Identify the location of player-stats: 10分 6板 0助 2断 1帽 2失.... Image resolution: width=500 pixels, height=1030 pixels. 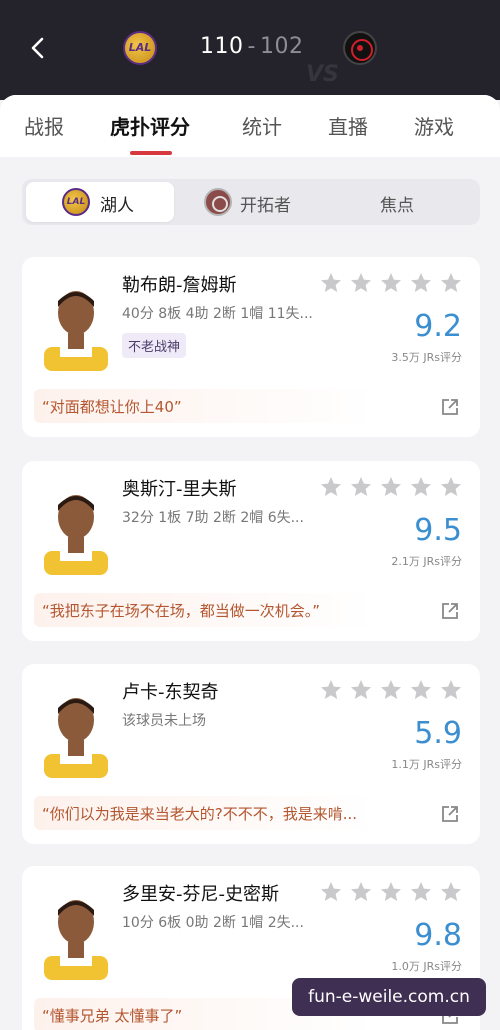
(213, 923).